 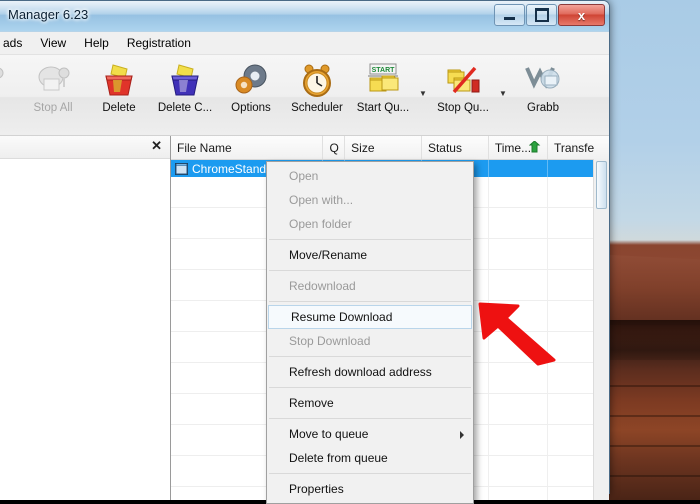 I want to click on file-exe-icon, so click(x=181, y=168).